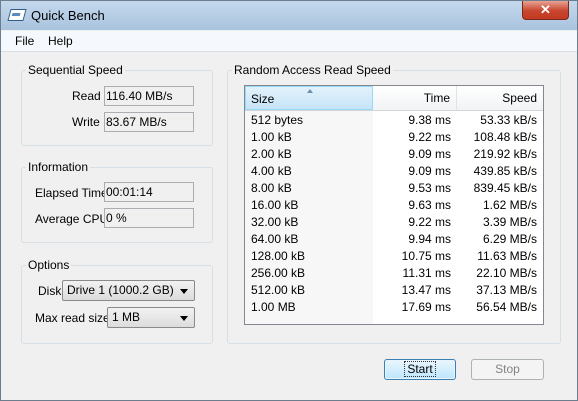 The width and height of the screenshot is (578, 401). I want to click on cell-time: 9.63 ms, so click(429, 205).